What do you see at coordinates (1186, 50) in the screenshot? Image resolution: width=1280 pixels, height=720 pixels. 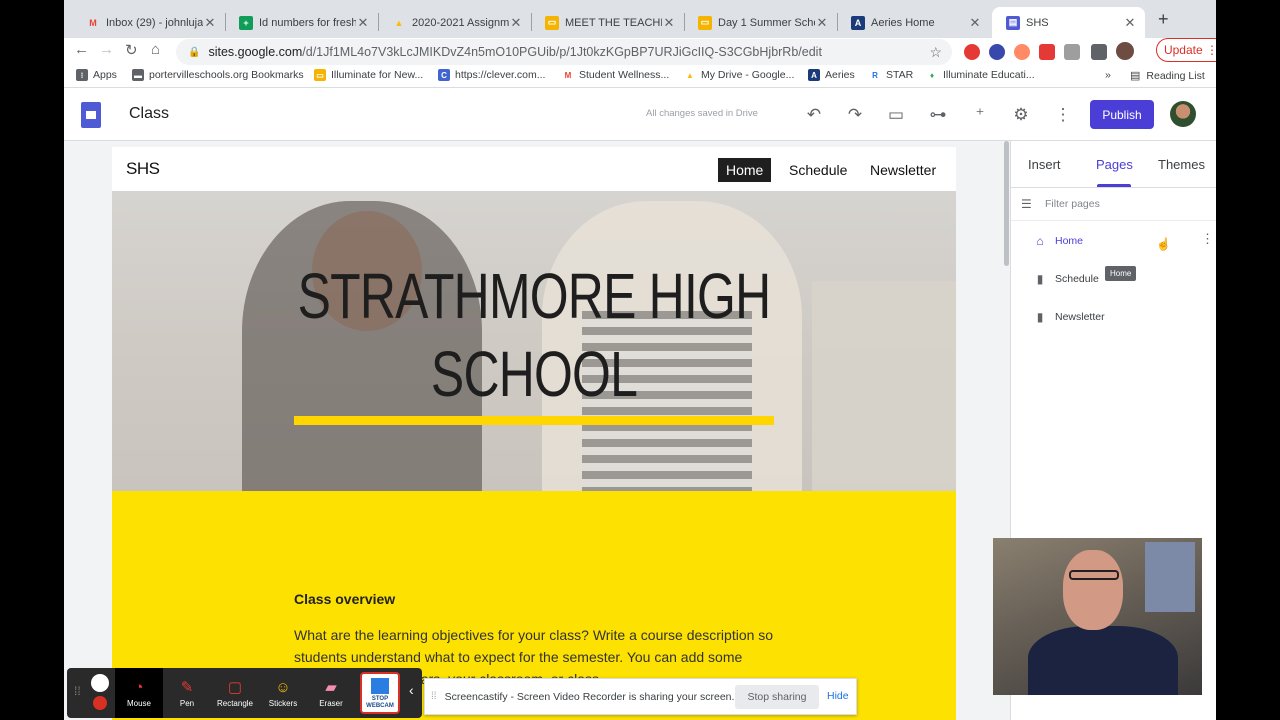 I see `update-button: Update ⋮` at bounding box center [1186, 50].